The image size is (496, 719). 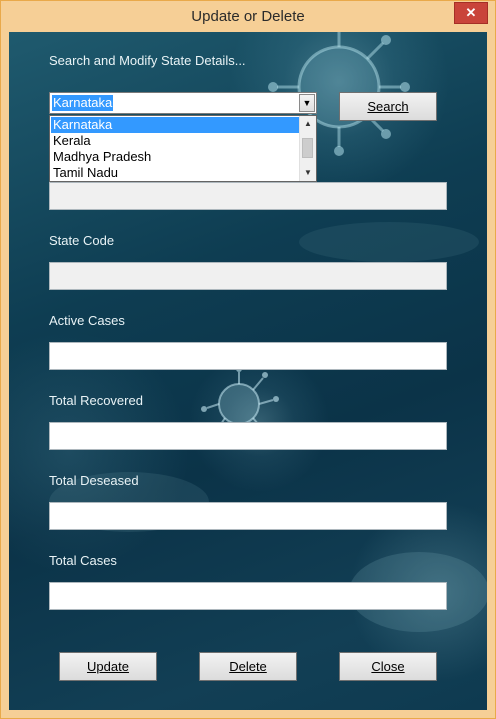 What do you see at coordinates (176, 173) in the screenshot?
I see `list-item: Tamil Nadu` at bounding box center [176, 173].